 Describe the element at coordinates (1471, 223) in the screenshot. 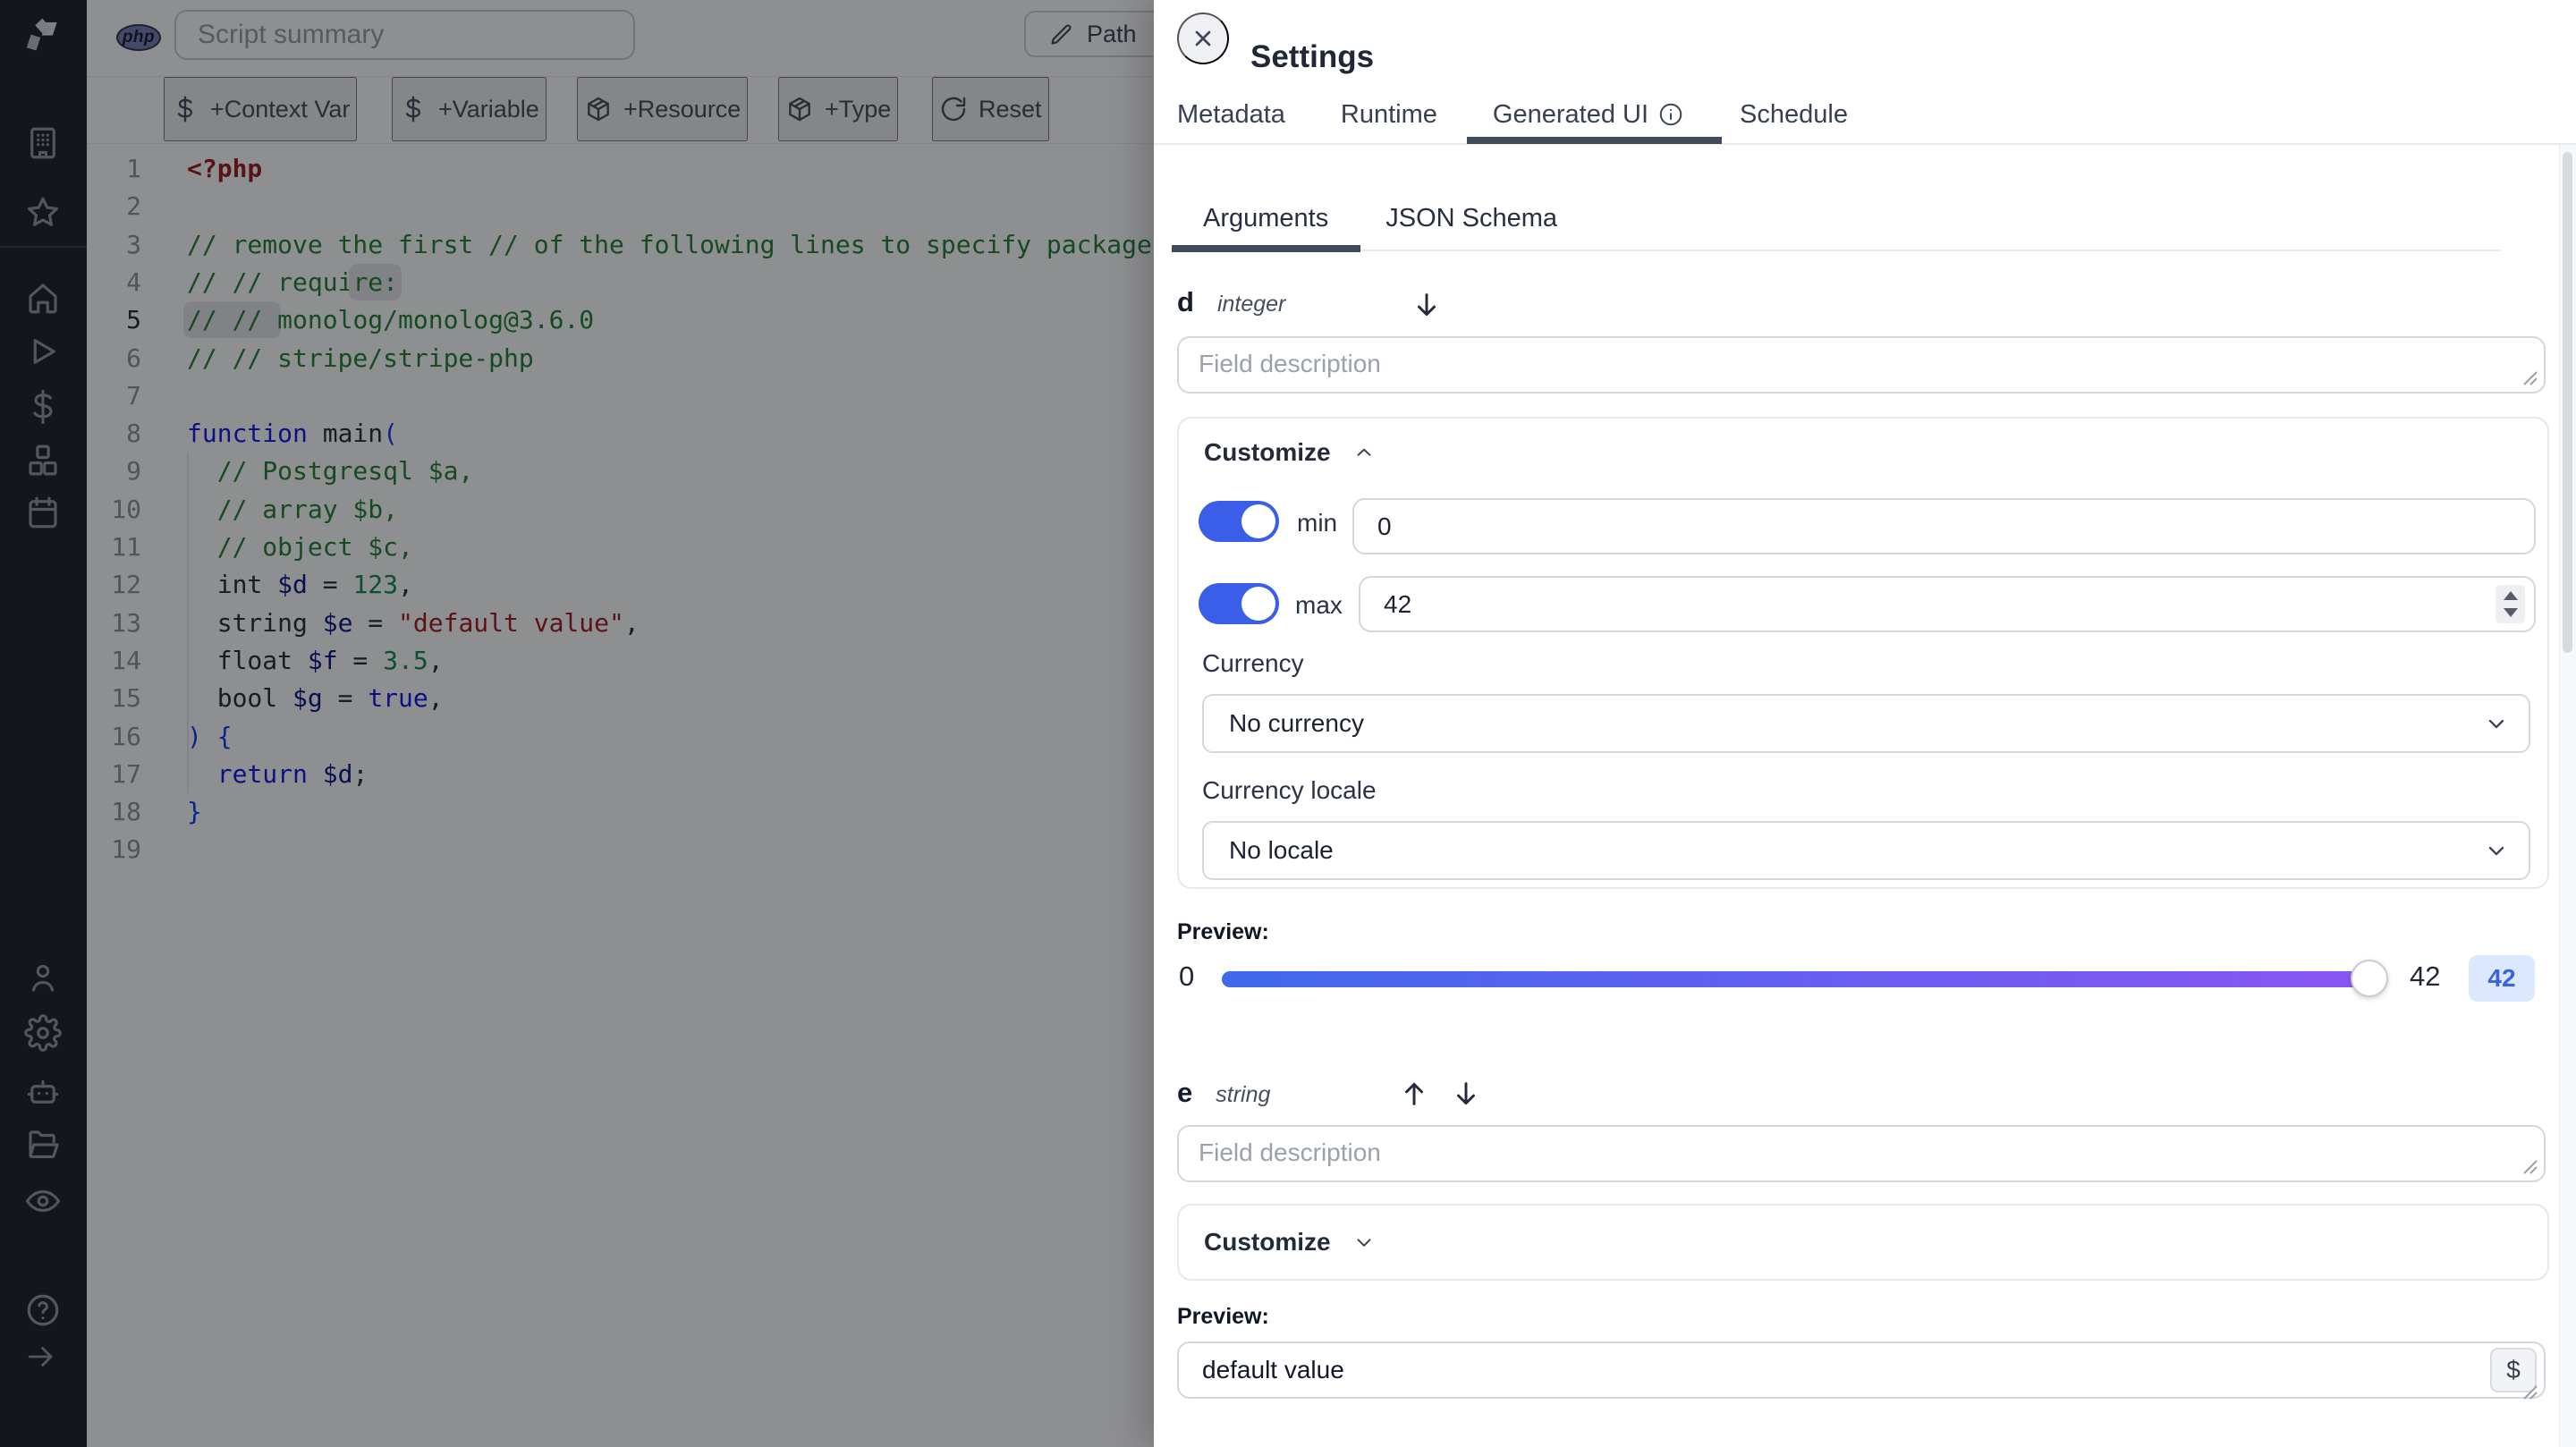

I see `subtab-json-schema: JSON Schema` at that location.